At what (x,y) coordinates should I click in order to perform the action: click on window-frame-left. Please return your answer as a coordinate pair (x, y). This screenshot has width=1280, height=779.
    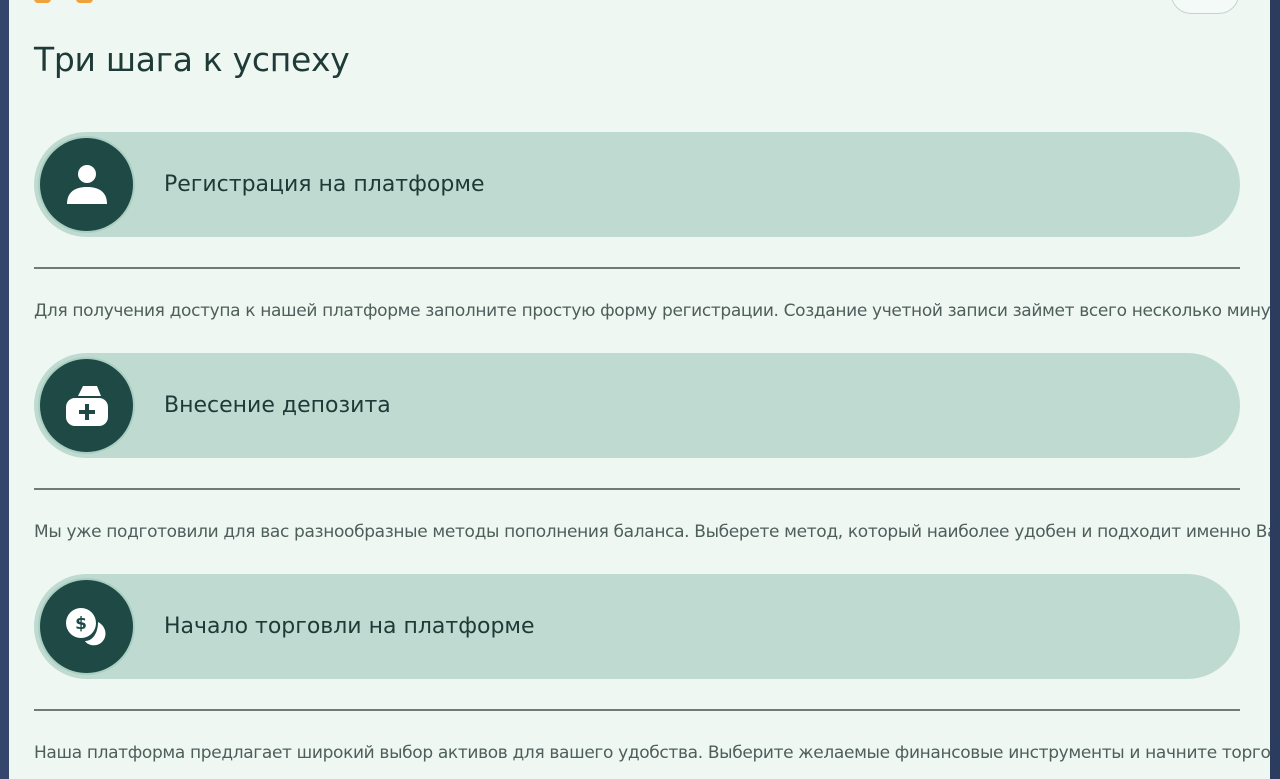
    Looking at the image, I should click on (4, 389).